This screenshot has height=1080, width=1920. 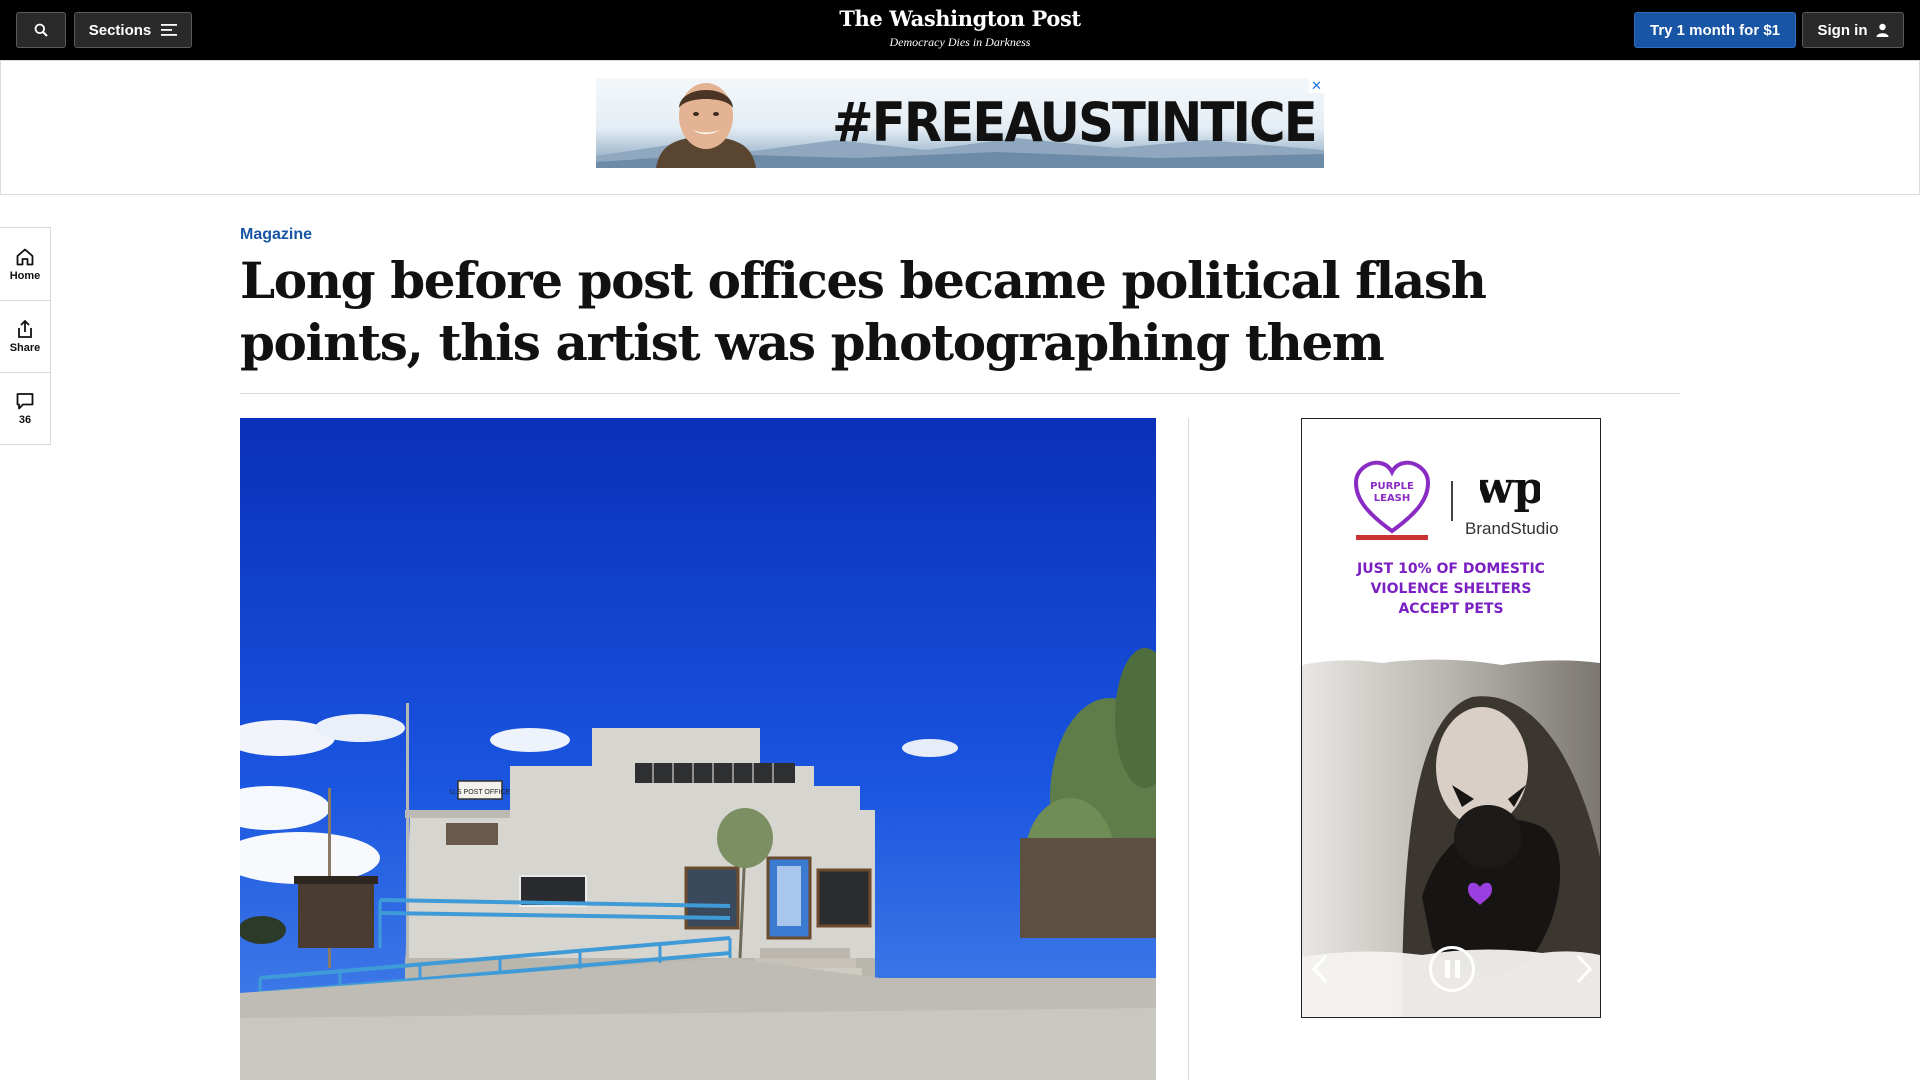 What do you see at coordinates (1316, 85) in the screenshot?
I see `ad-close-icon: ✕` at bounding box center [1316, 85].